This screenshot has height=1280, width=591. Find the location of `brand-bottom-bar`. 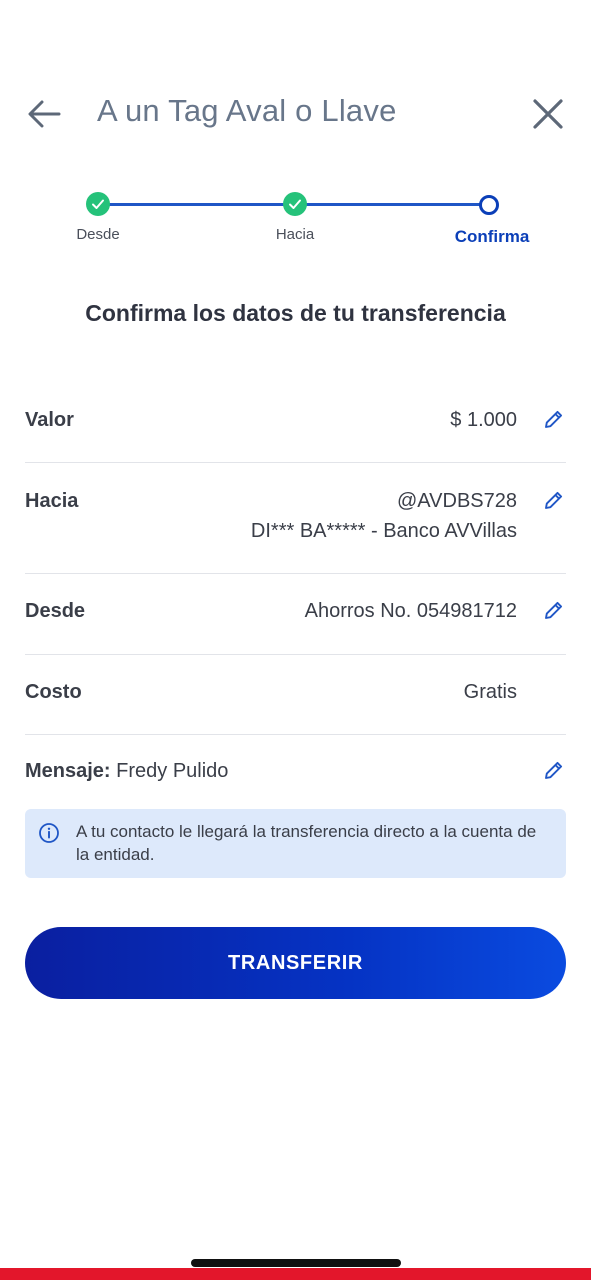

brand-bottom-bar is located at coordinates (295, 1274).